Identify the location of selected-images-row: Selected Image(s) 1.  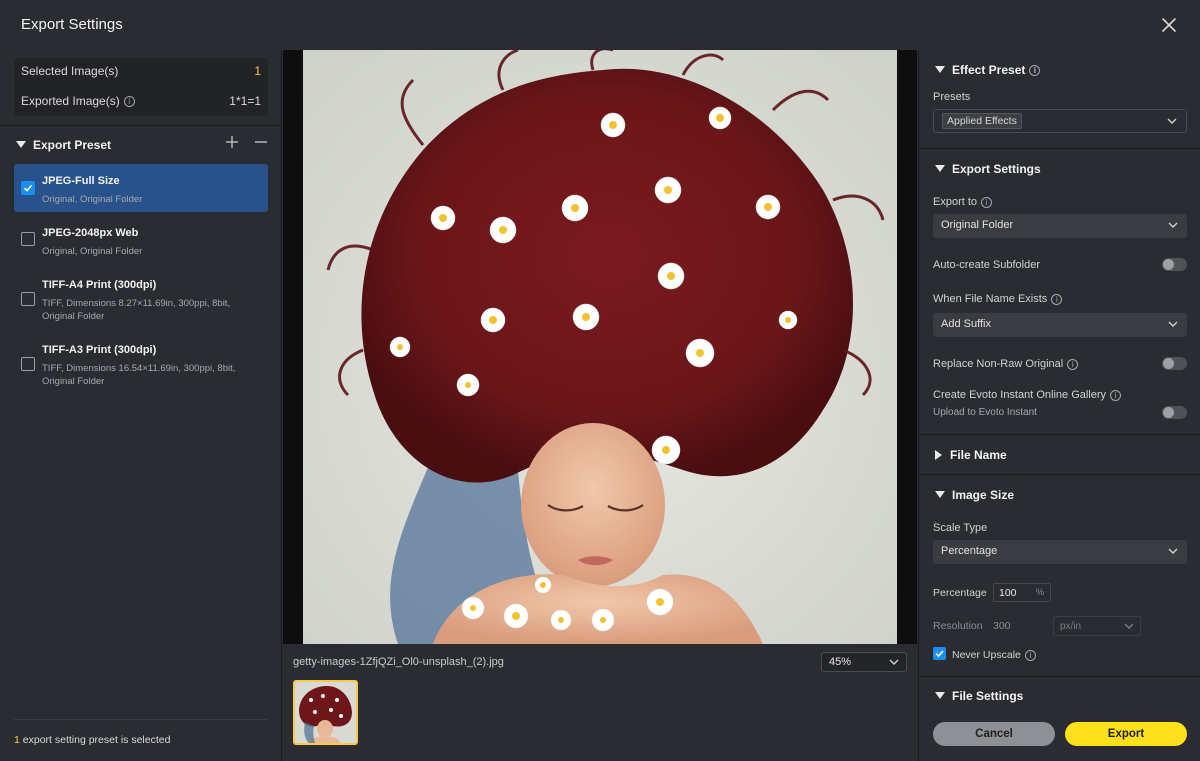
(141, 74).